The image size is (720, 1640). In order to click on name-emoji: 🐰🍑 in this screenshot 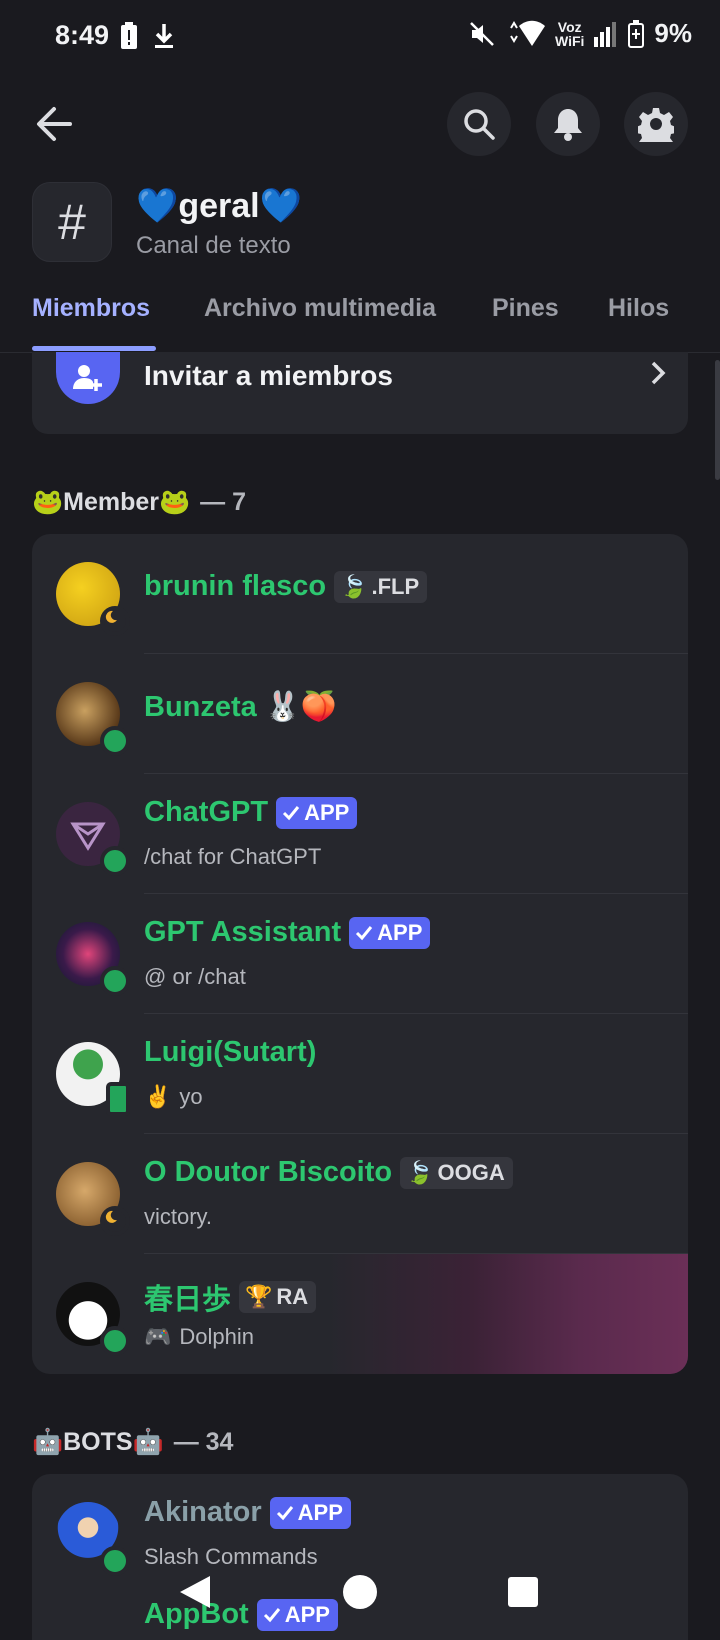, I will do `click(301, 707)`.